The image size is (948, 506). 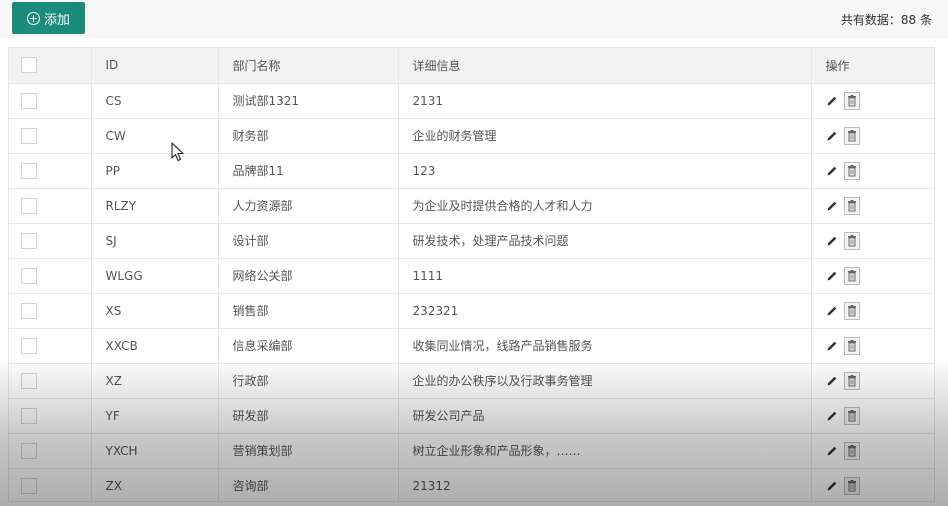 I want to click on header-actions: 操作, so click(x=872, y=66).